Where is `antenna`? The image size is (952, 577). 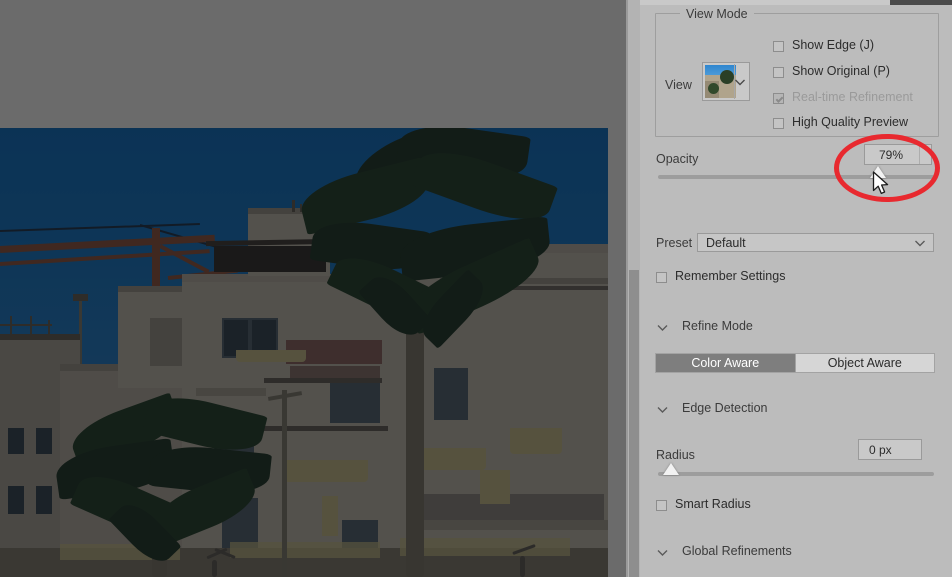
antenna is located at coordinates (31, 326).